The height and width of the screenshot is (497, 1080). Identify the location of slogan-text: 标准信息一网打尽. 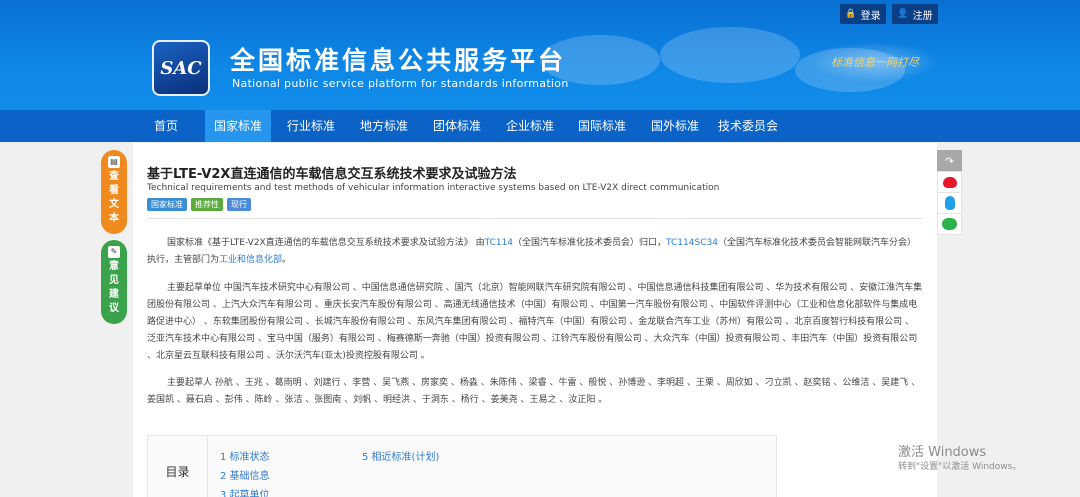
(875, 62).